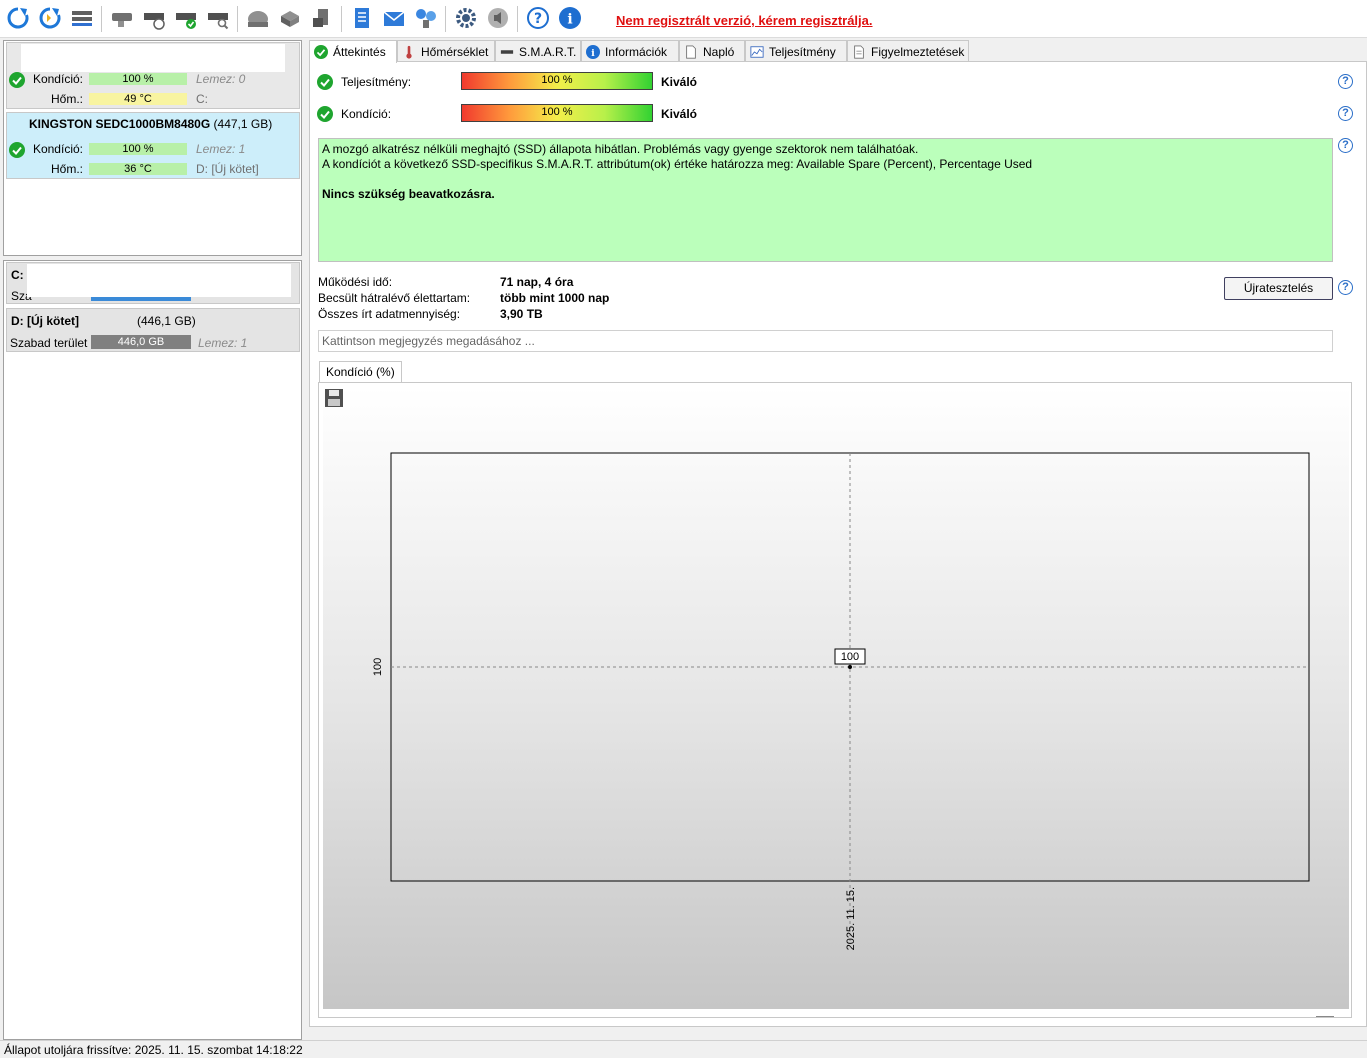 This screenshot has width=1367, height=1058. I want to click on condition-rating: Kiváló, so click(679, 114).